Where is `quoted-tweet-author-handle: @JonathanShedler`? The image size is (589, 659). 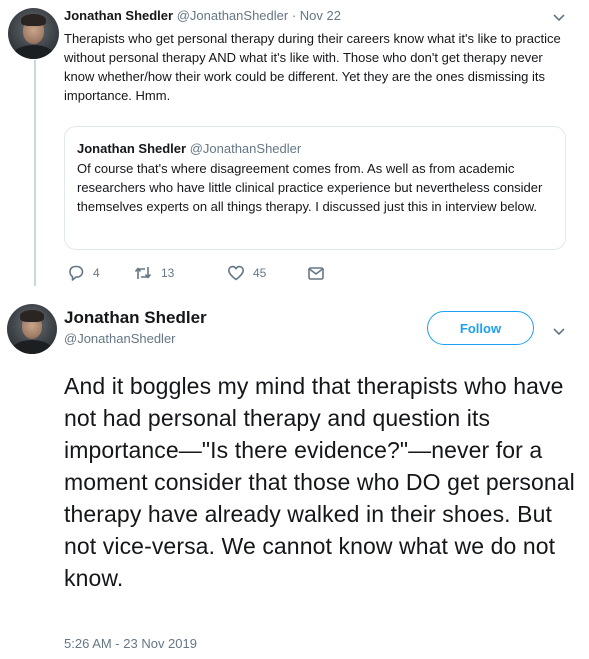 quoted-tweet-author-handle: @JonathanShedler is located at coordinates (245, 148).